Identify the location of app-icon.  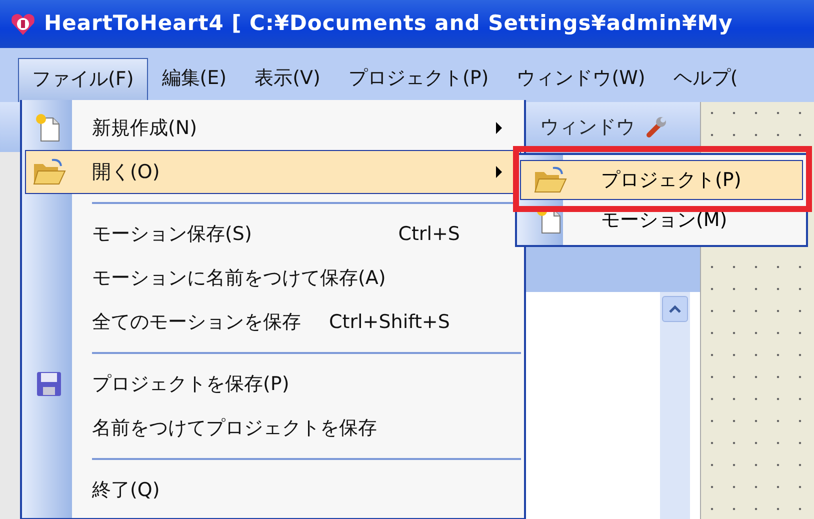
(23, 24).